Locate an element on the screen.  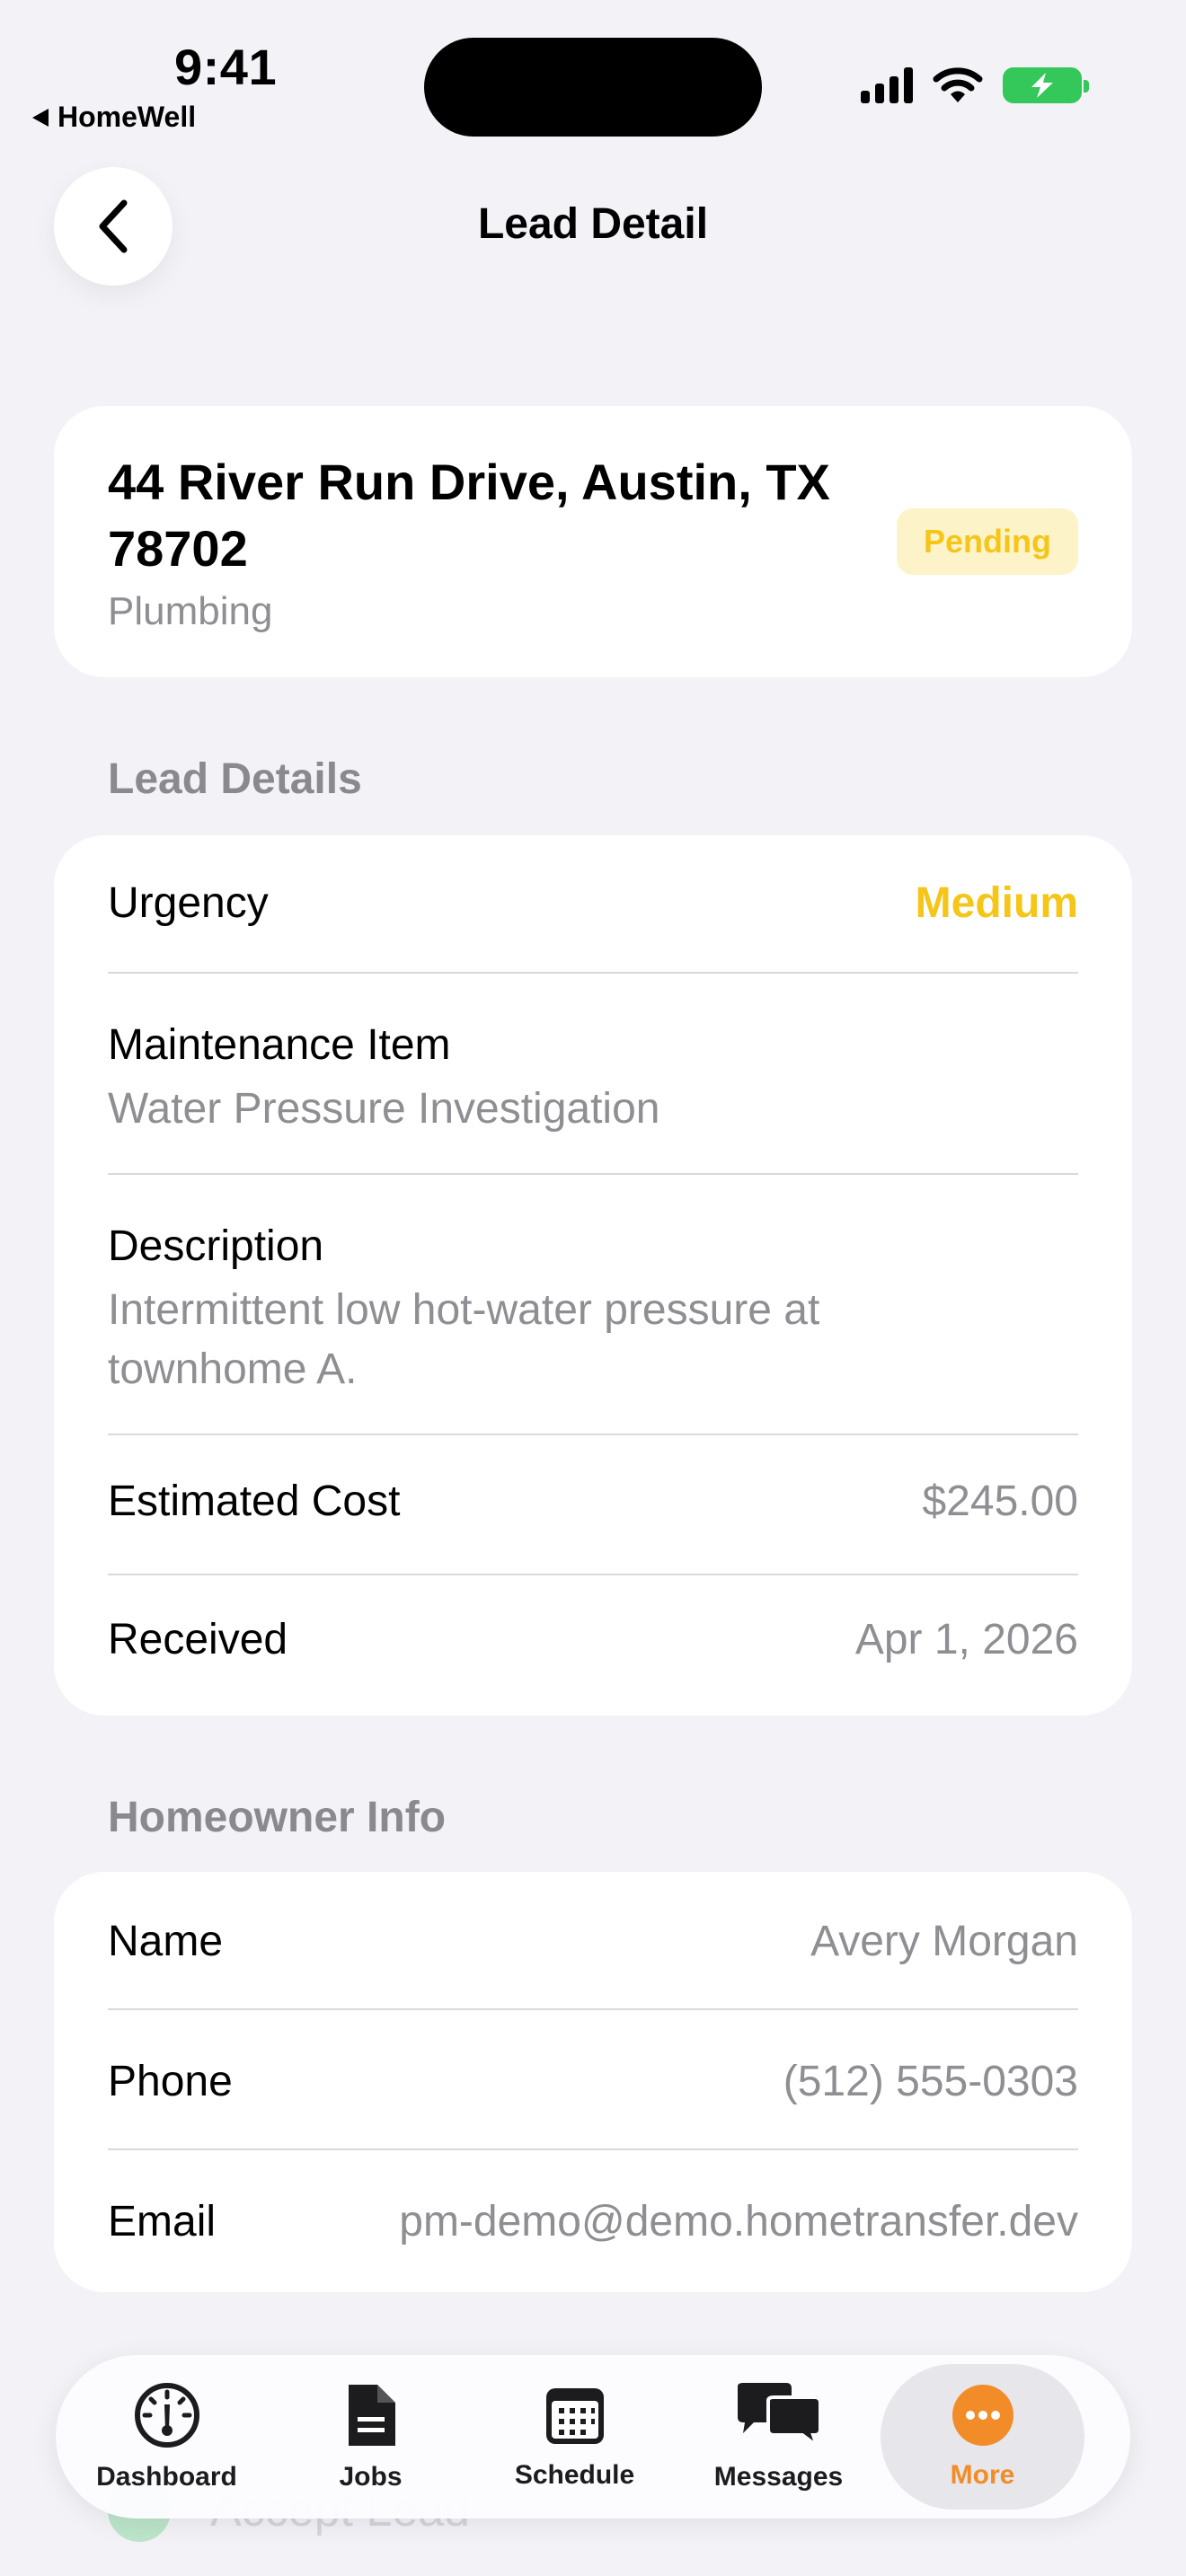
more-icon is located at coordinates (982, 2415).